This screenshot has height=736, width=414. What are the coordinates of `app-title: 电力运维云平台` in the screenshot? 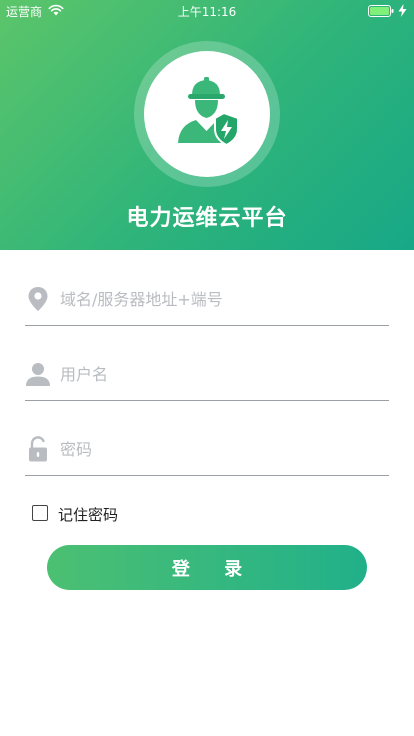 It's located at (207, 218).